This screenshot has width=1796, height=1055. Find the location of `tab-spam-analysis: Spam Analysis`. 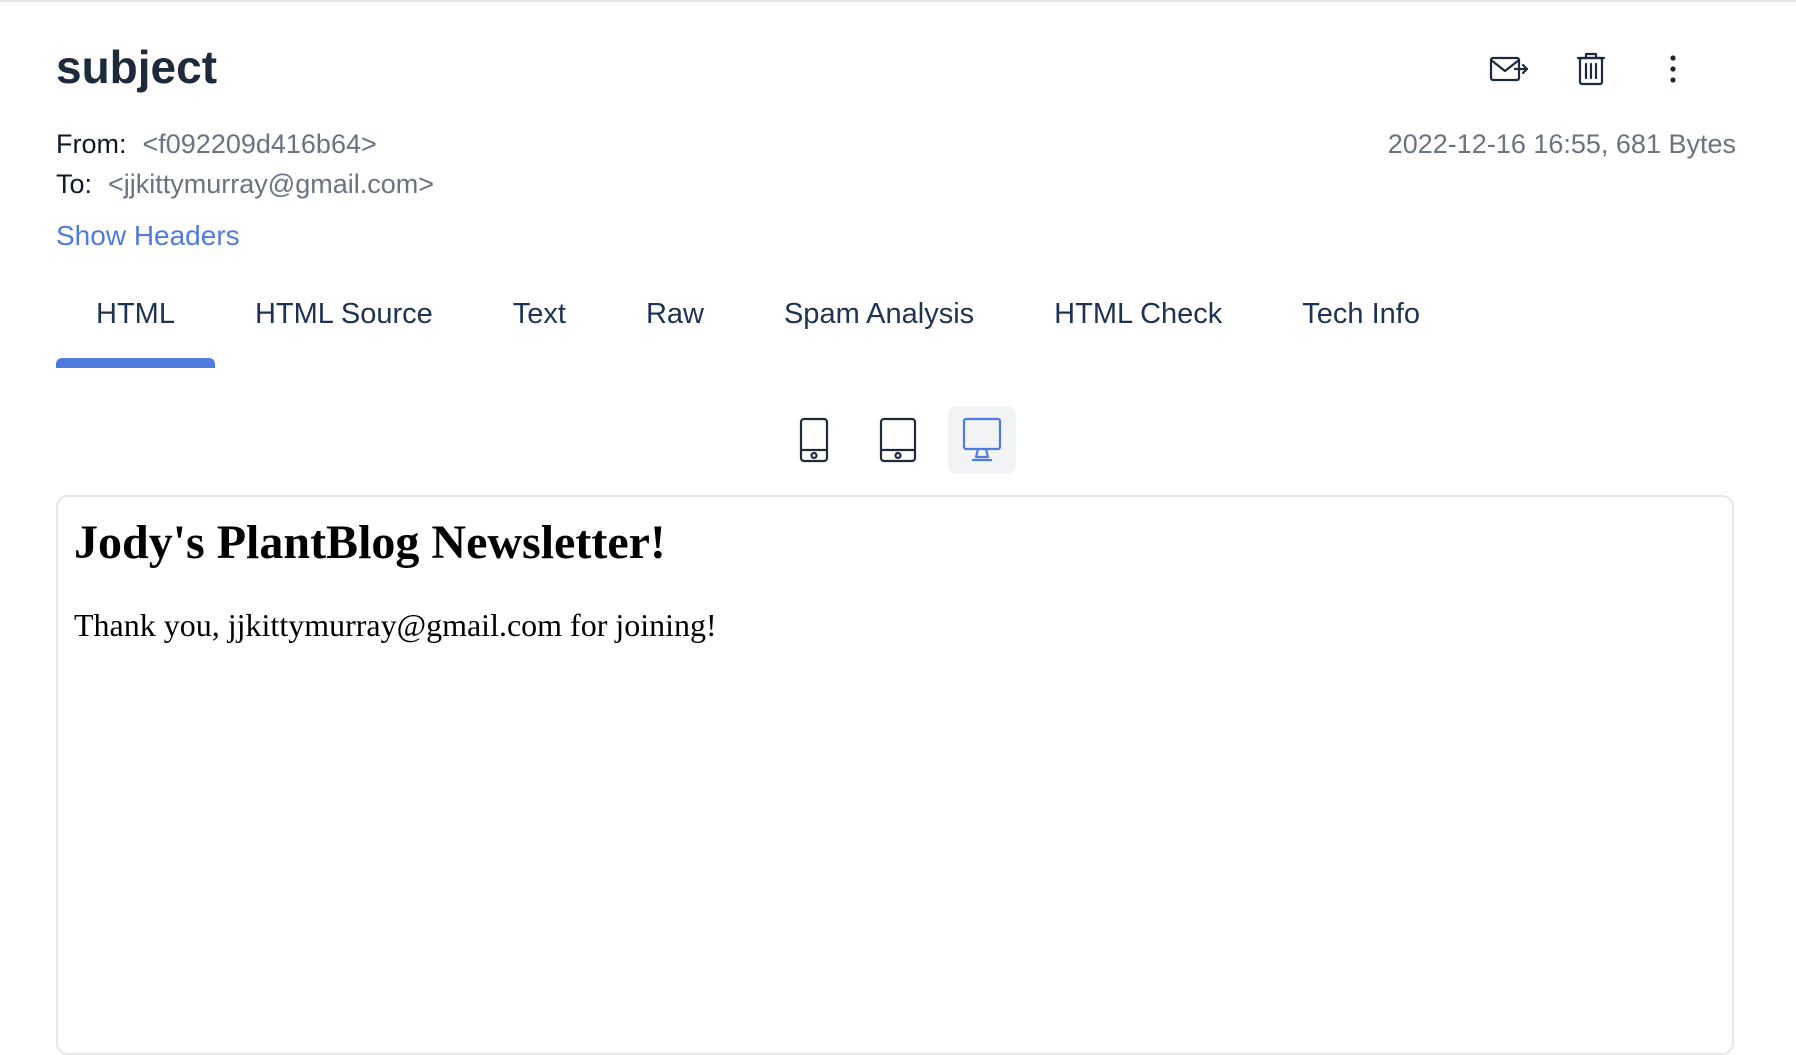

tab-spam-analysis: Spam Analysis is located at coordinates (879, 333).